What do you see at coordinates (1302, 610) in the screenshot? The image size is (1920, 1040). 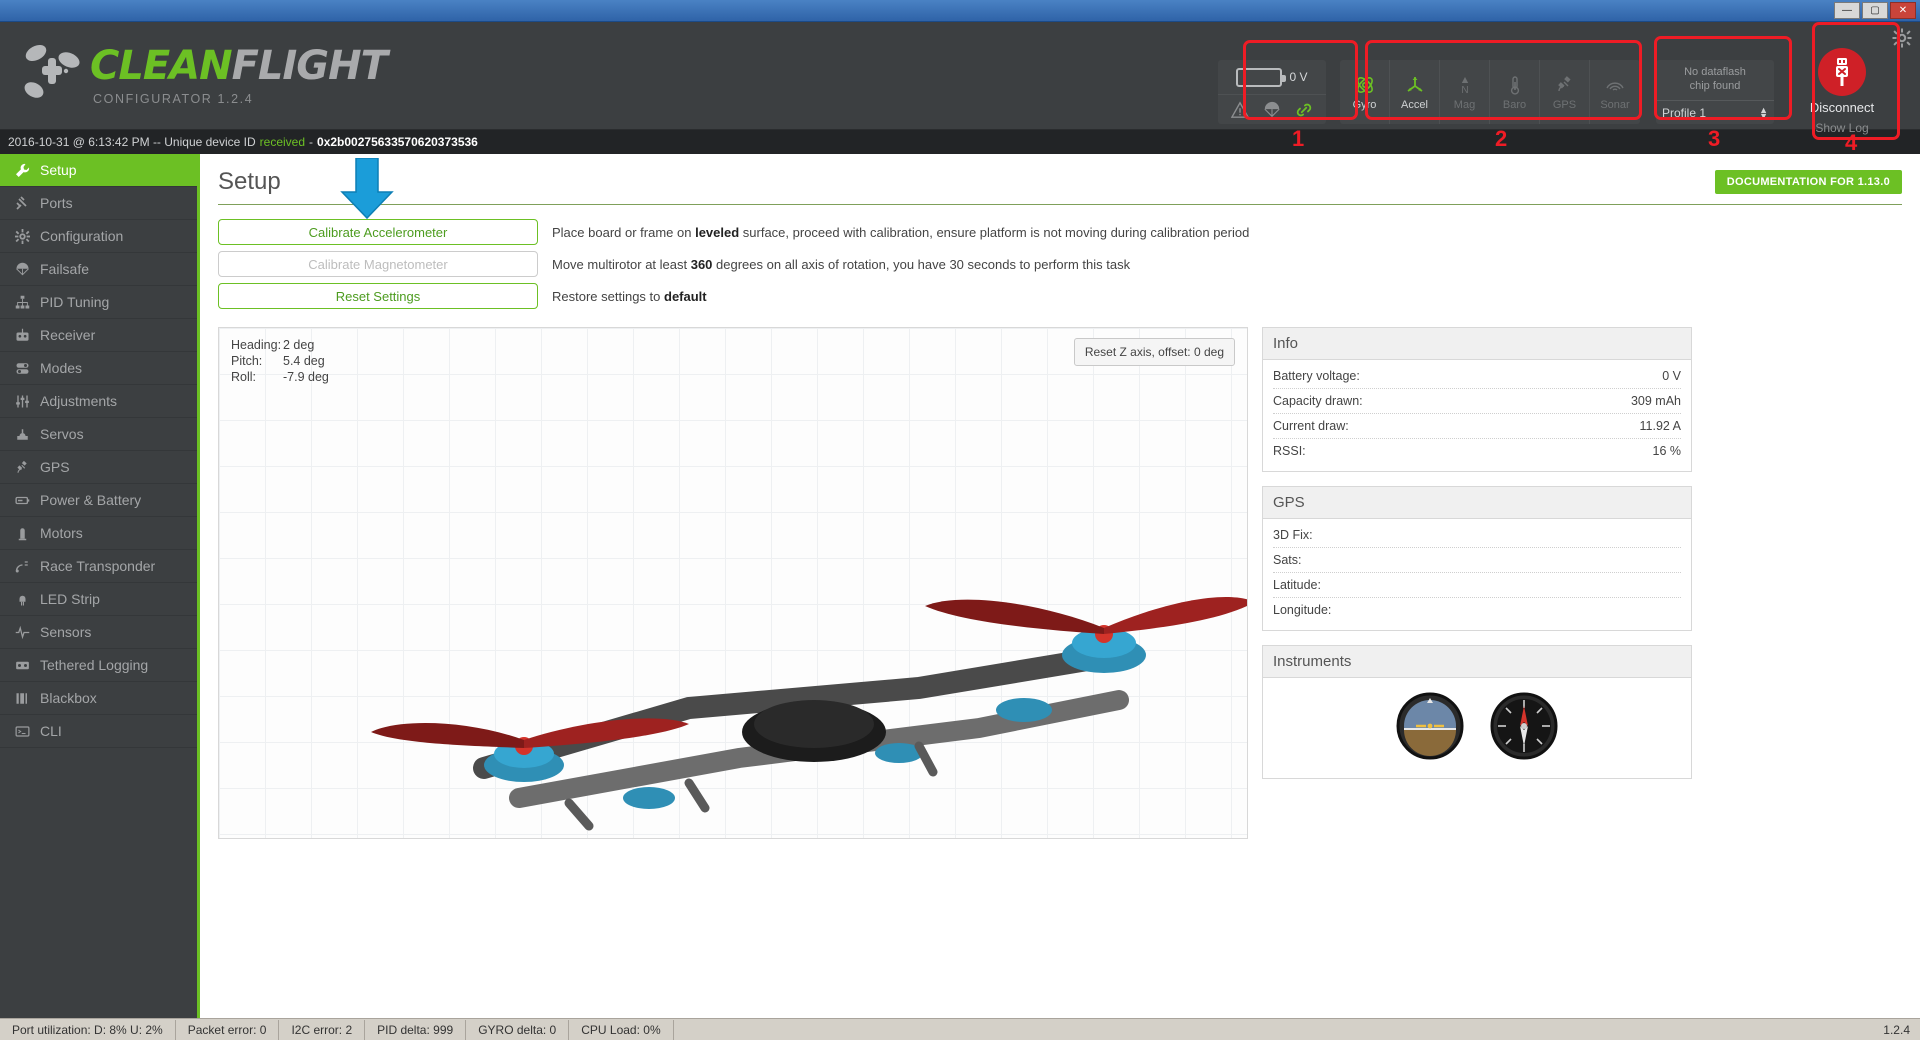 I see `gps-row-label: Longitude:` at bounding box center [1302, 610].